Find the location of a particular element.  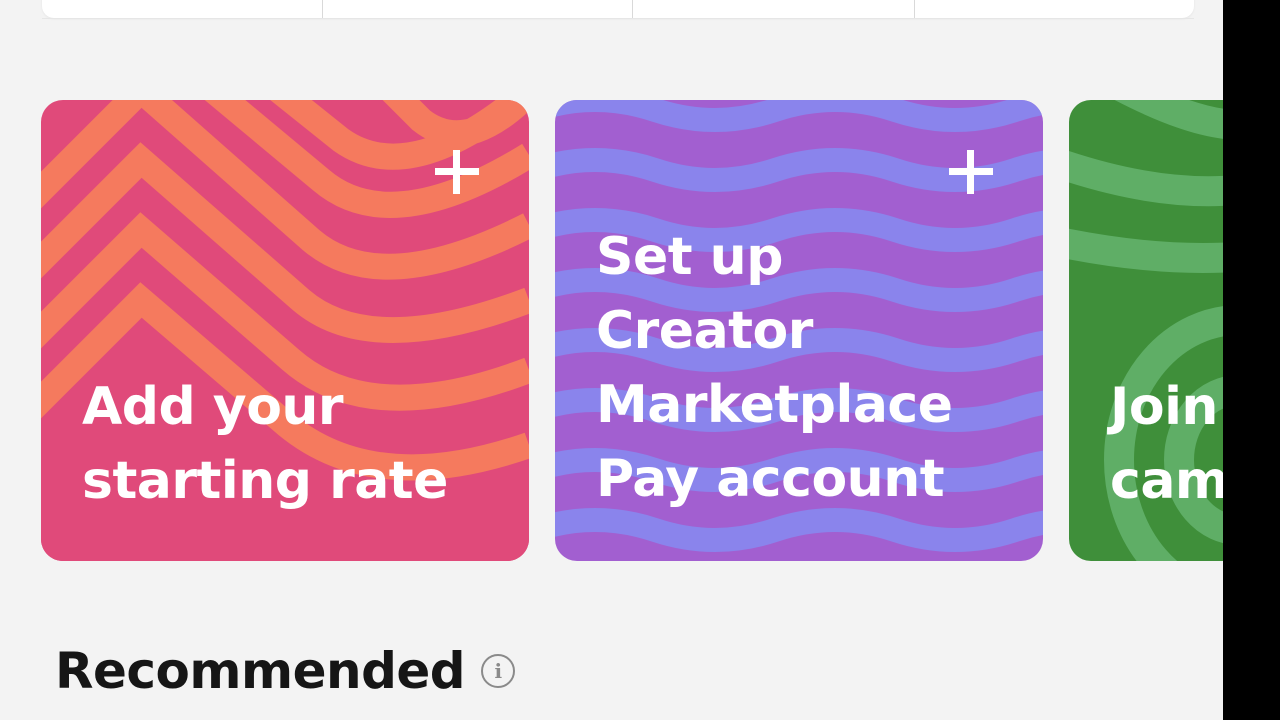

info-icon: i is located at coordinates (498, 671).